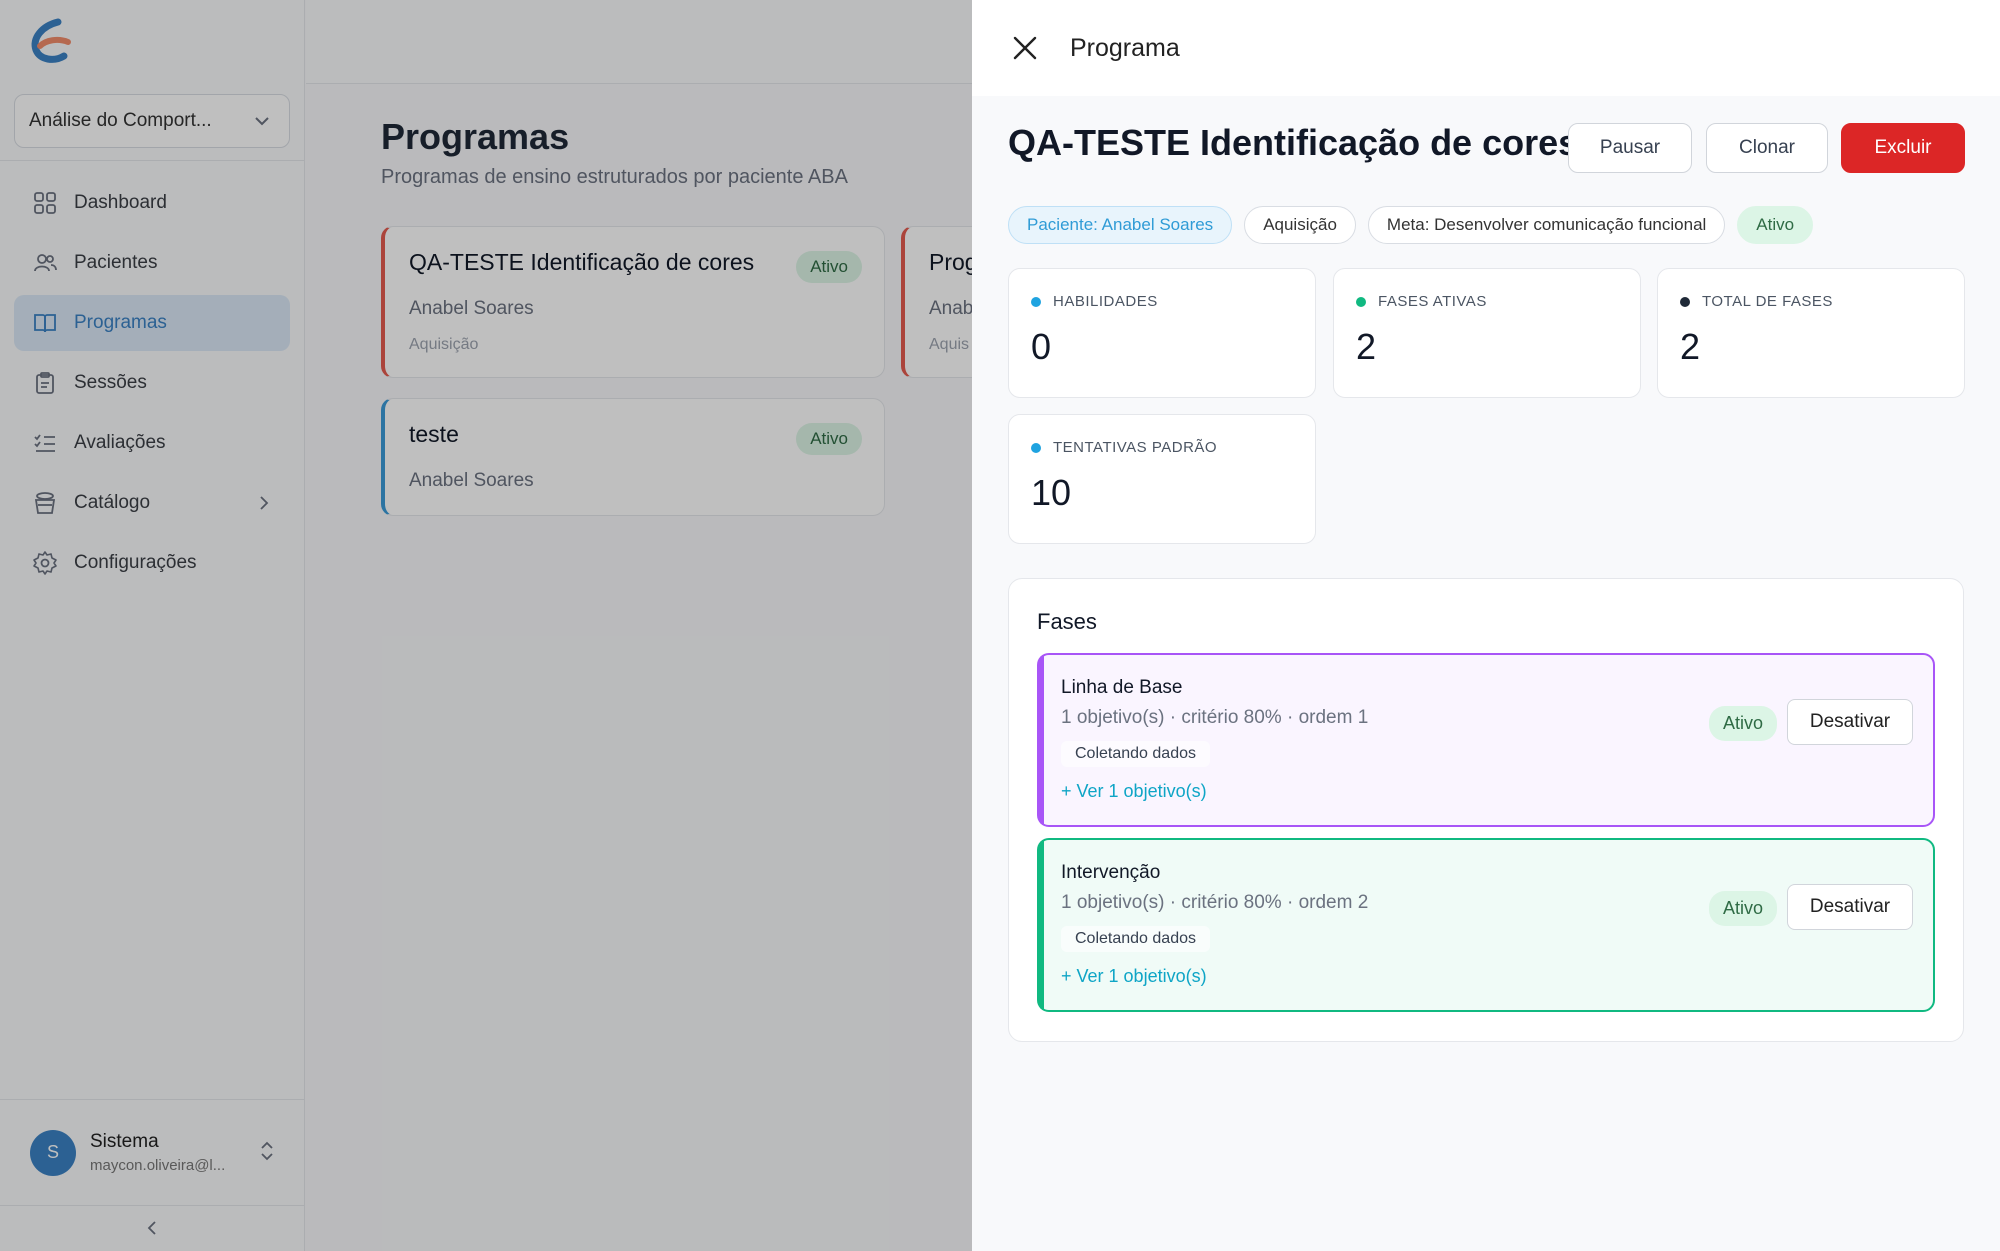 This screenshot has width=2000, height=1251. What do you see at coordinates (1135, 447) in the screenshot?
I see `stat-label: TENTATIVAS PADRÃO` at bounding box center [1135, 447].